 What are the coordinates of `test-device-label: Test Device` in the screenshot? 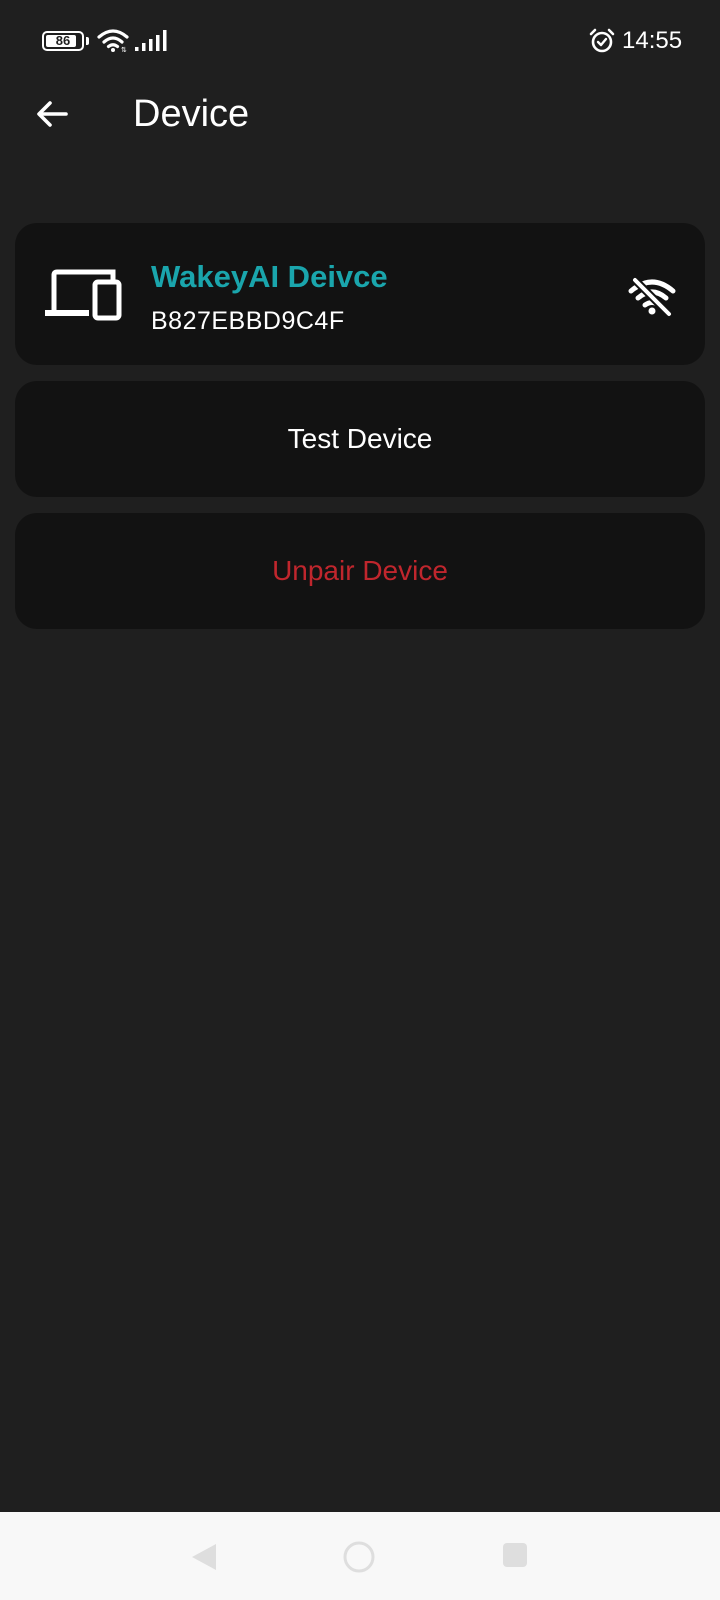 It's located at (360, 438).